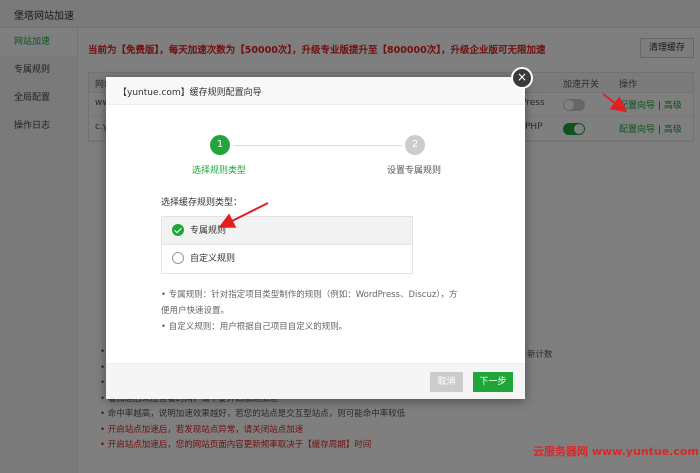  What do you see at coordinates (213, 259) in the screenshot?
I see `option-label: 自定义规则` at bounding box center [213, 259].